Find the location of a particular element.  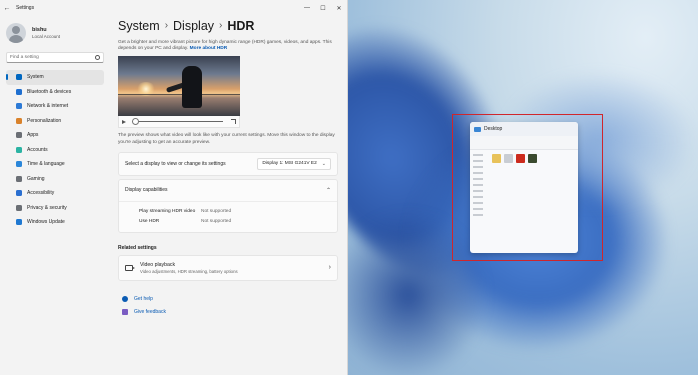

sidebar-item-network: Network & internet is located at coordinates (55, 106).